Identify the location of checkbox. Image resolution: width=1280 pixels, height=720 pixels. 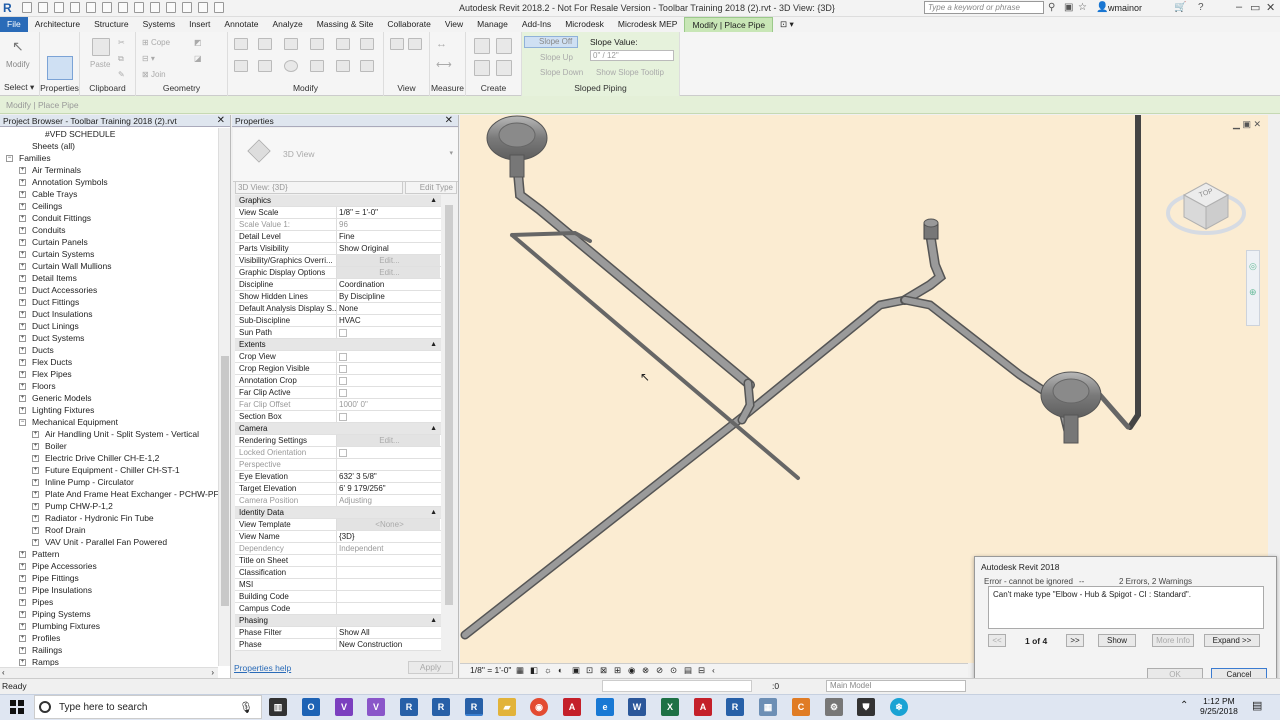
(343, 357).